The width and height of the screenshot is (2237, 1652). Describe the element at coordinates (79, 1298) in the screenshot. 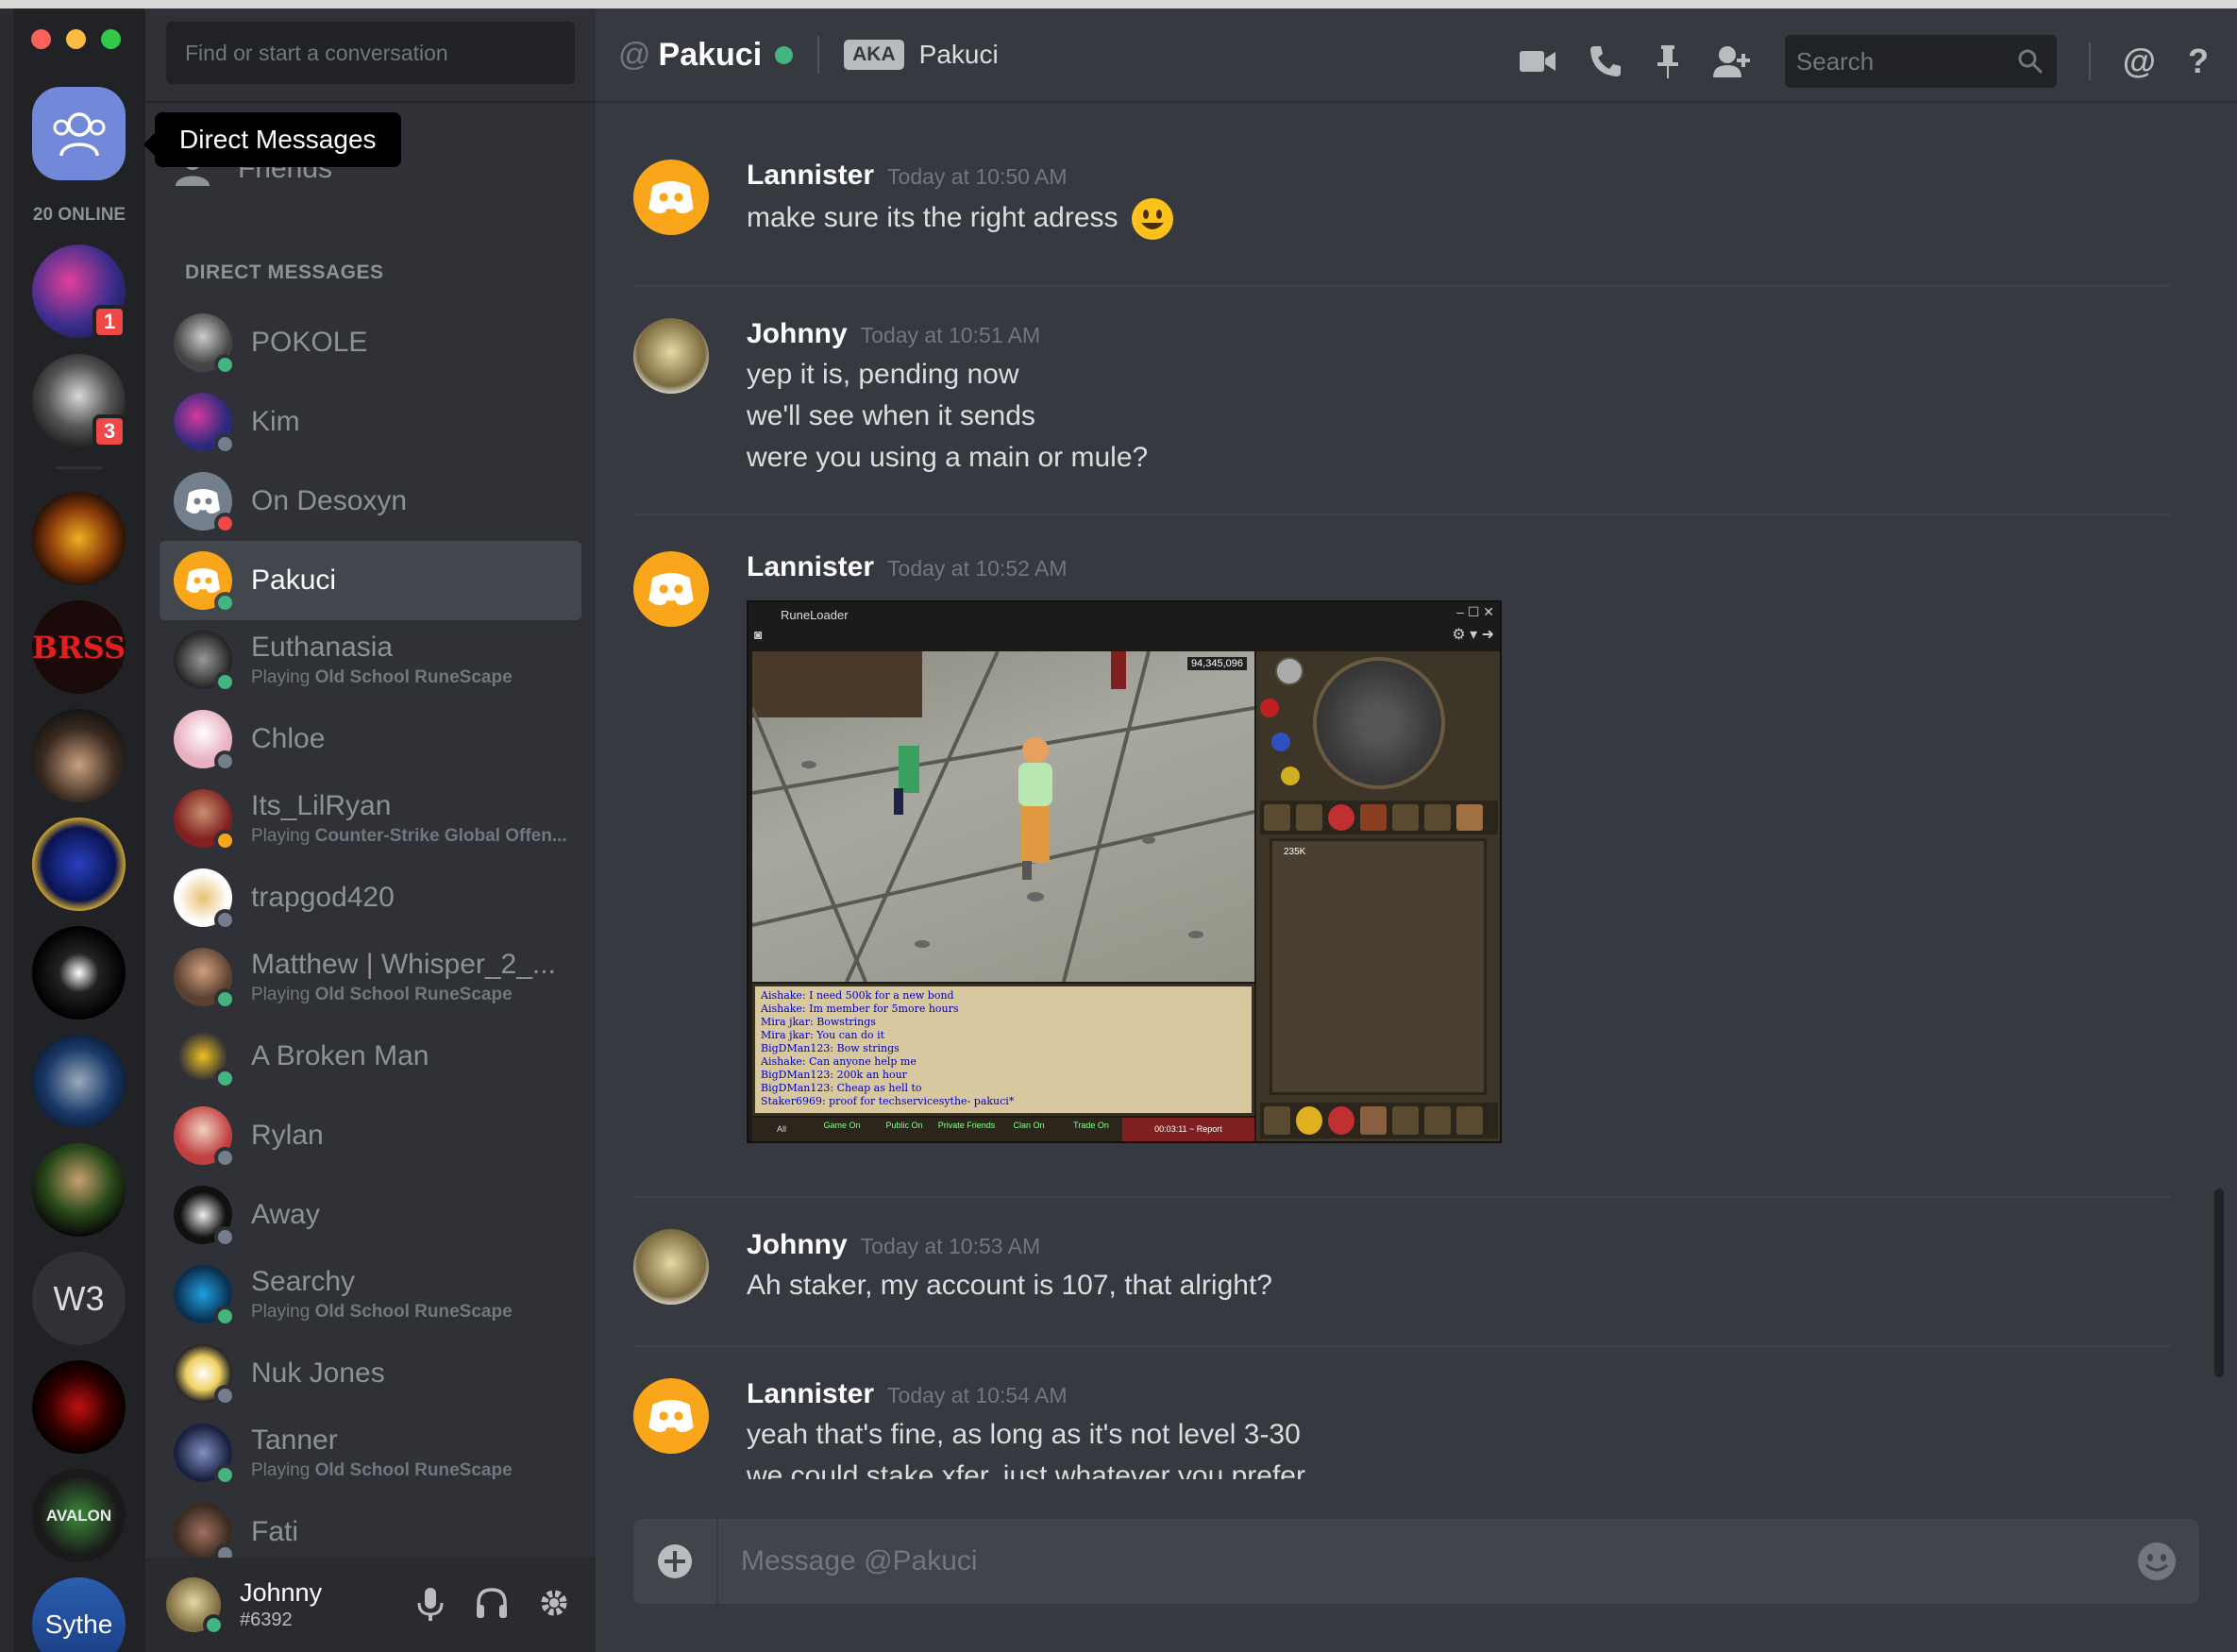

I see `server-icon-w3: W3` at that location.